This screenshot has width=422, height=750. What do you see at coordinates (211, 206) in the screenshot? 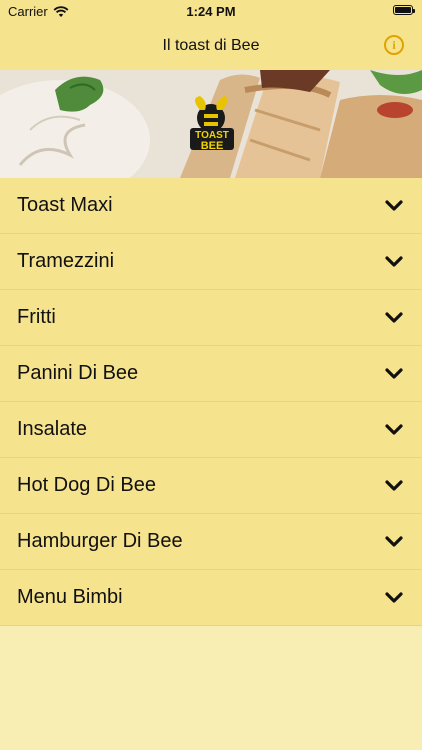
I see `list-item: Toast Maxi` at bounding box center [211, 206].